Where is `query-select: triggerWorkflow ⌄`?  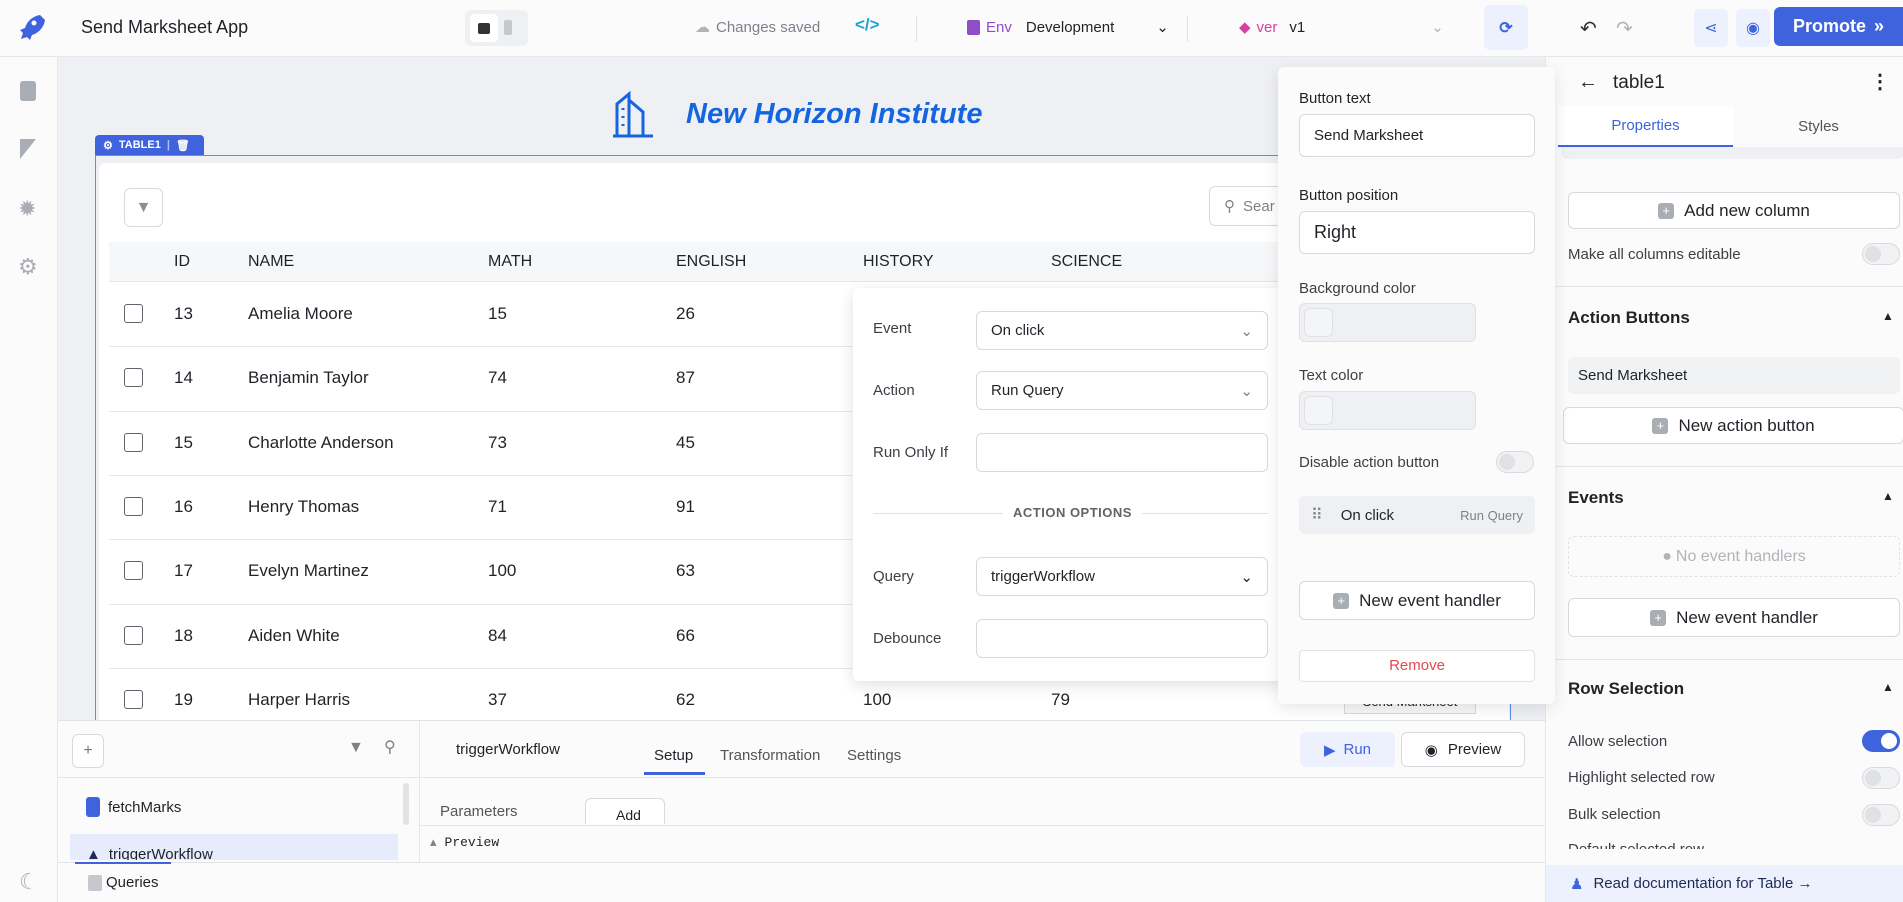 query-select: triggerWorkflow ⌄ is located at coordinates (1122, 576).